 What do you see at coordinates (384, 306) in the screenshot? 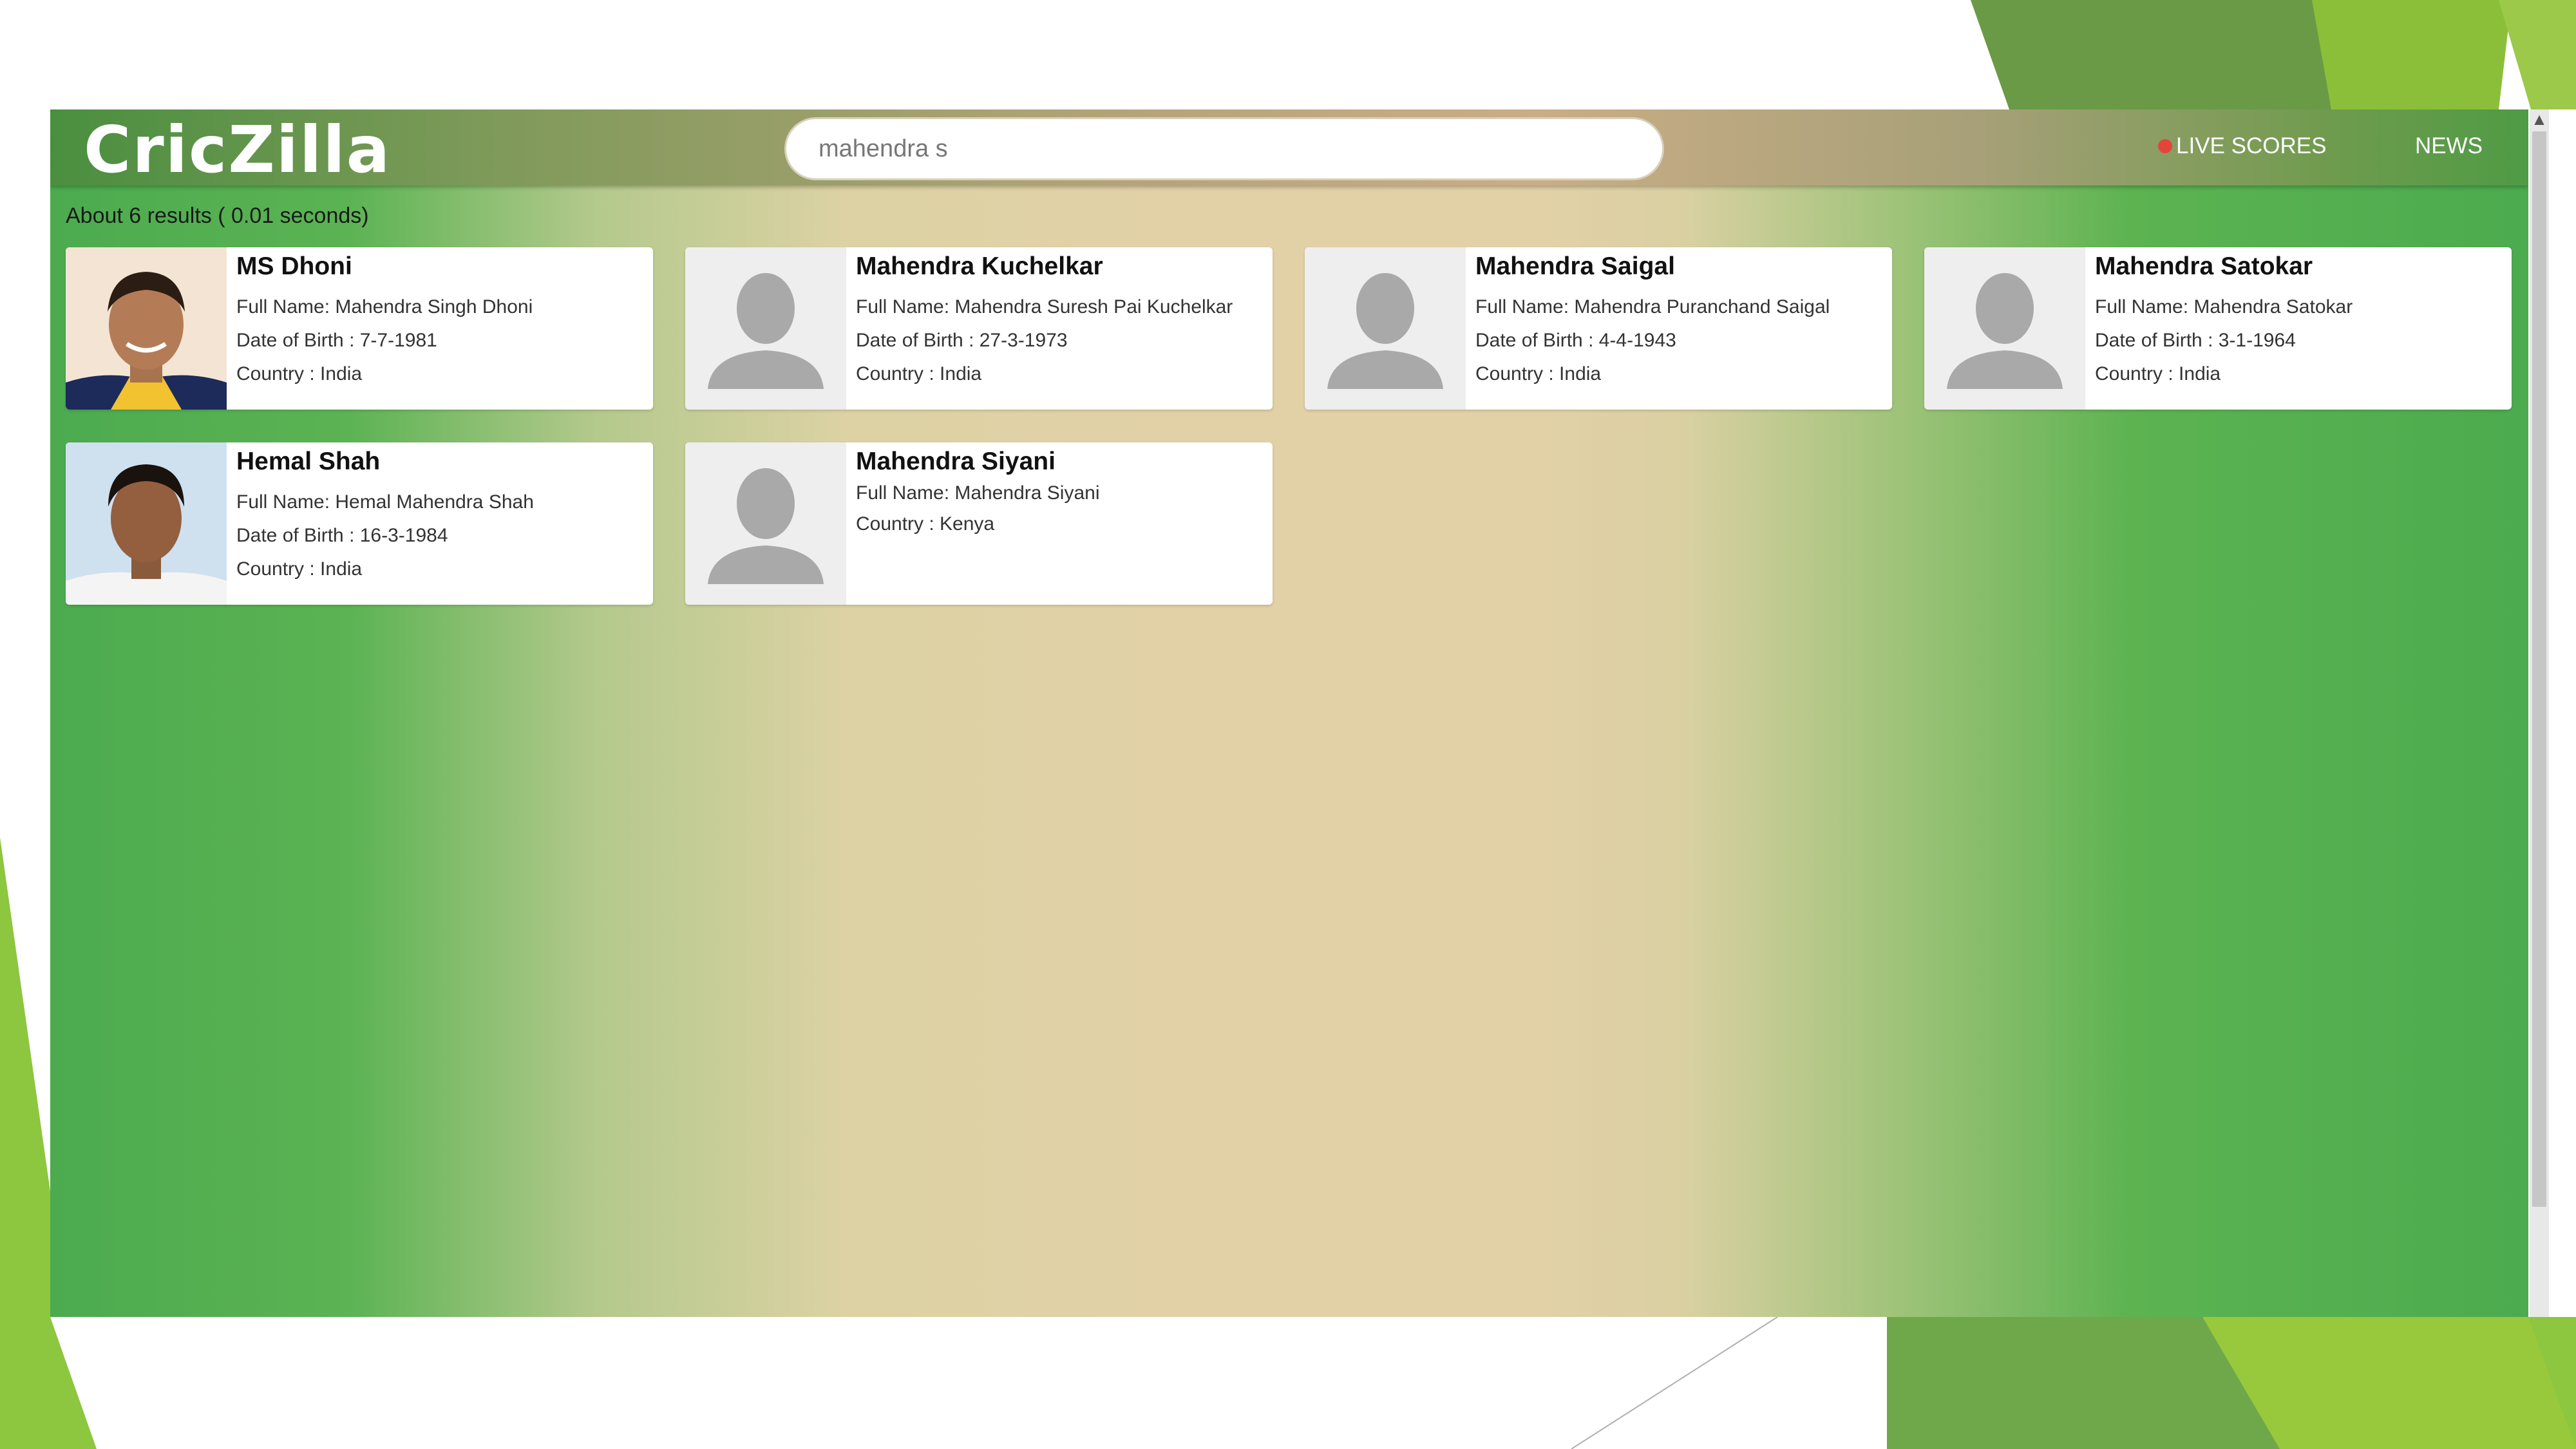
I see `player-full-name: Full Name: Mahendra Singh Dhoni` at bounding box center [384, 306].